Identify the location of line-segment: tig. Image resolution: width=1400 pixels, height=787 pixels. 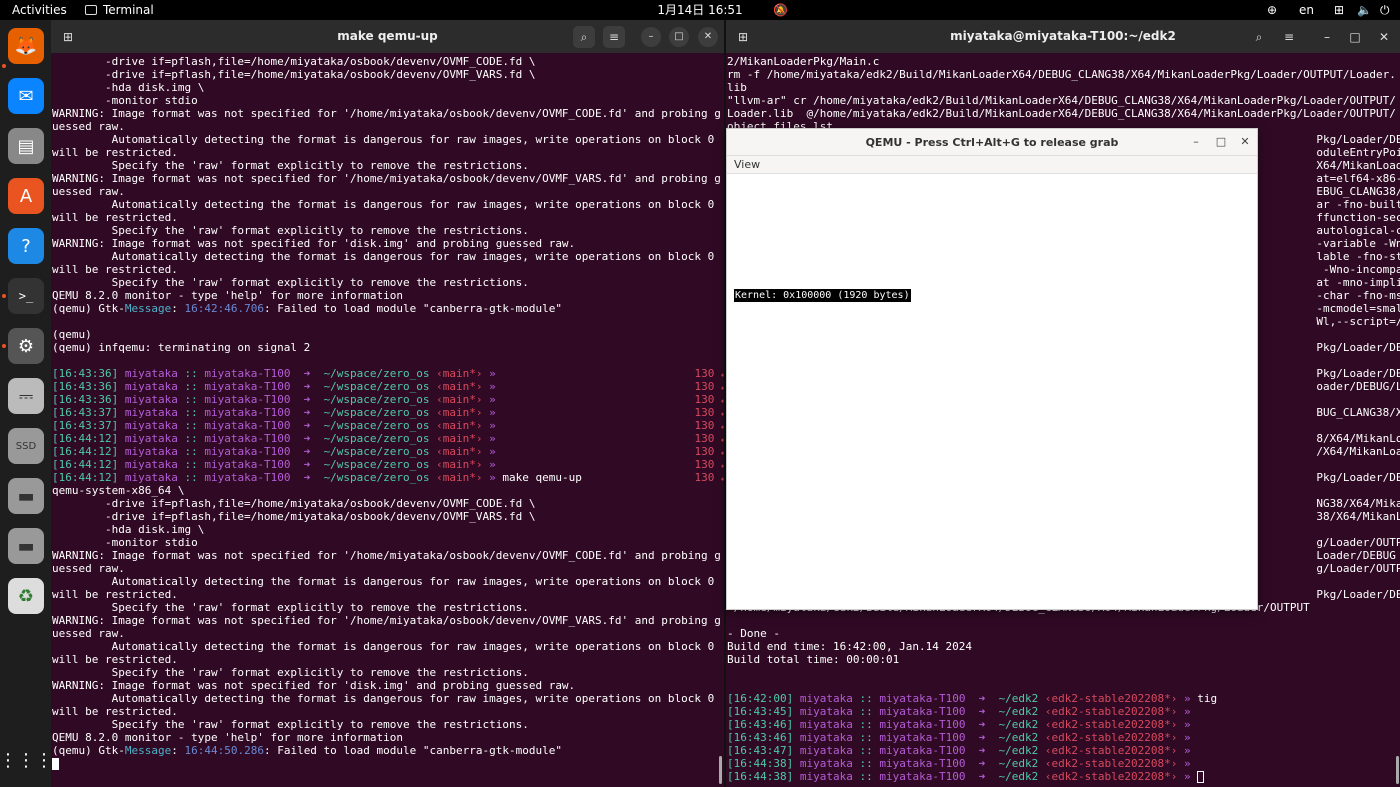
(1204, 698).